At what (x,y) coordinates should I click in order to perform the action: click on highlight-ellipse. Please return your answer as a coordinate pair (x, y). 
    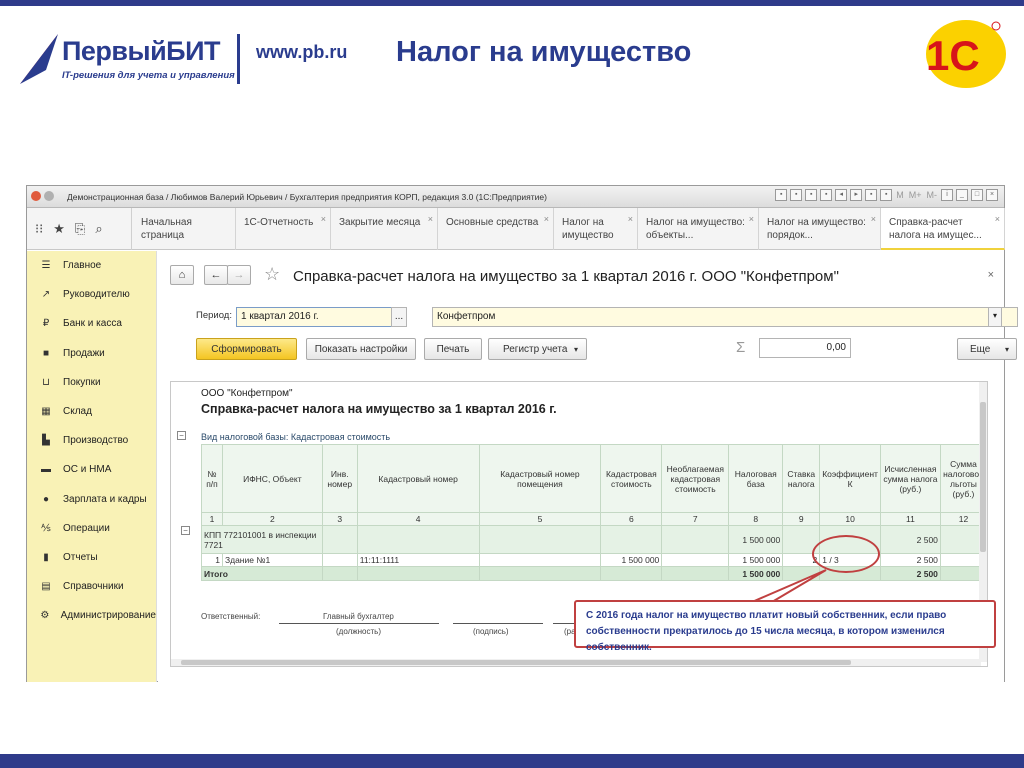
    Looking at the image, I should click on (846, 554).